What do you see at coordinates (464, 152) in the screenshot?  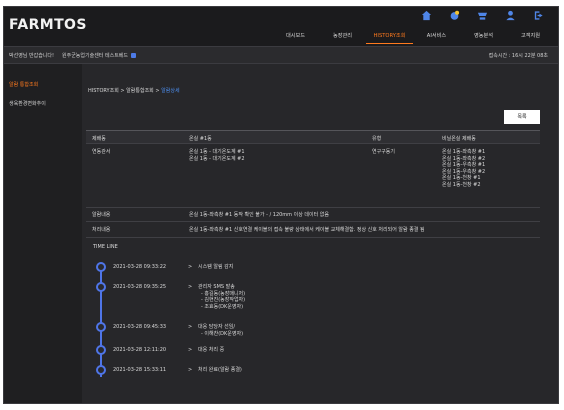 I see `actuator-item: 온실 1동-좌측창 #1` at bounding box center [464, 152].